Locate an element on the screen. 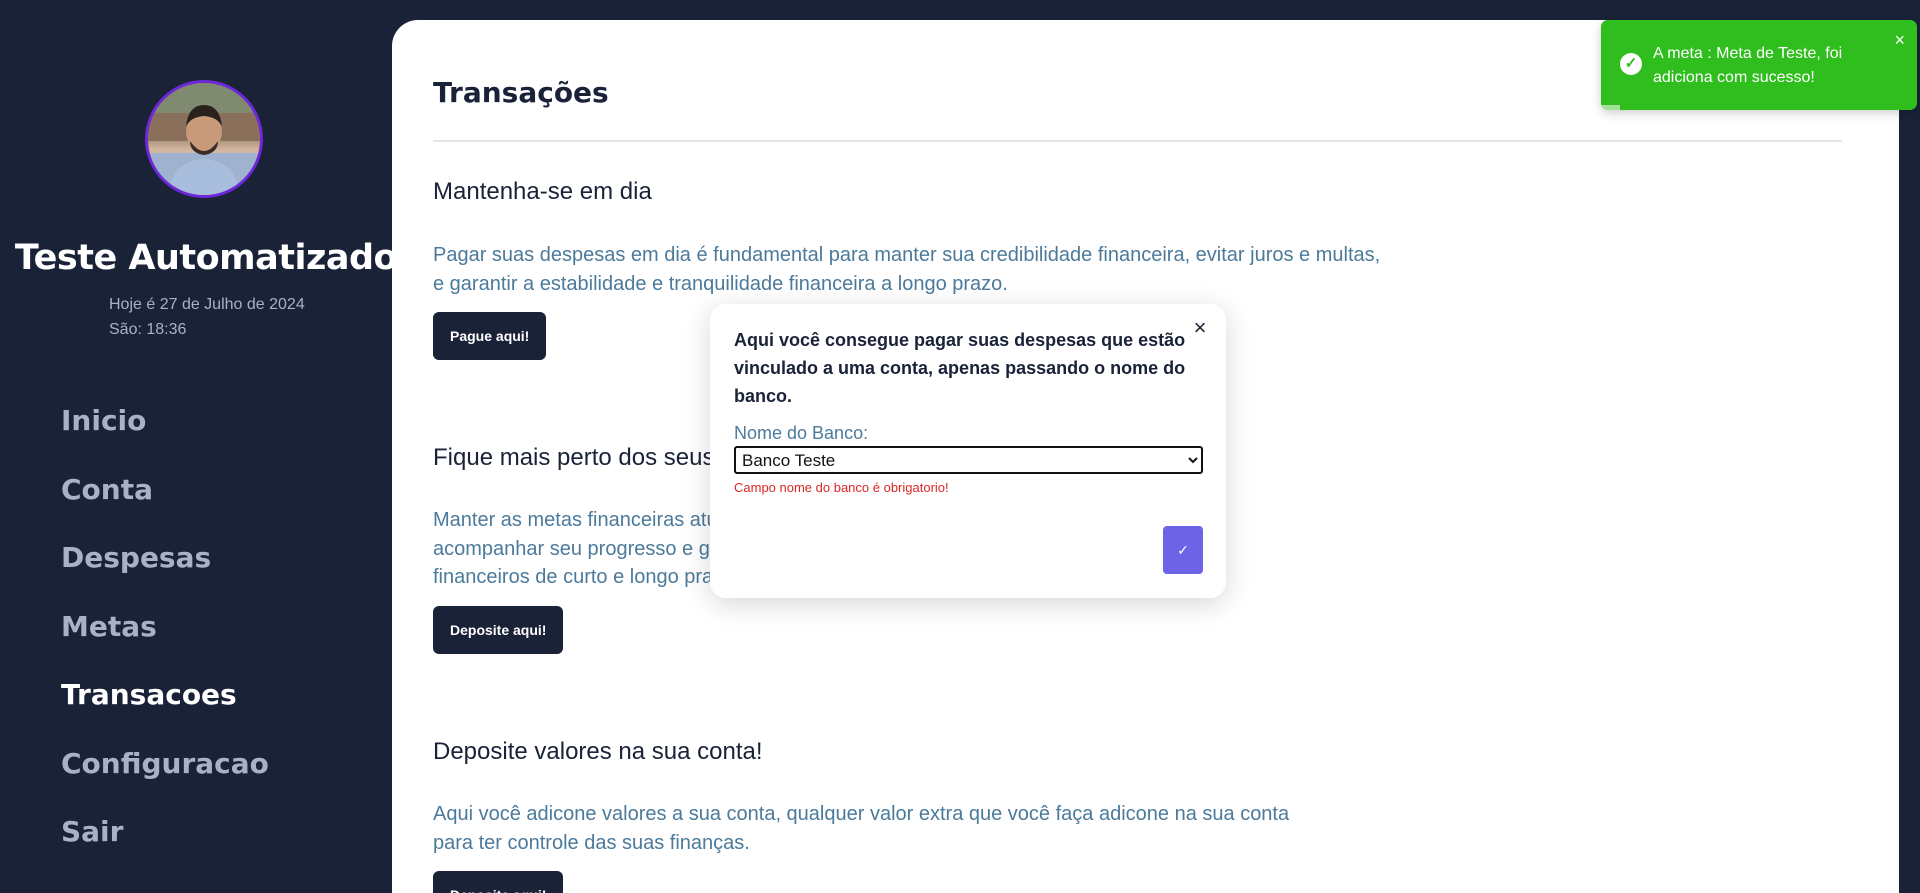 This screenshot has height=893, width=1920. section-heading: Fique mais perto dos seus is located at coordinates (574, 457).